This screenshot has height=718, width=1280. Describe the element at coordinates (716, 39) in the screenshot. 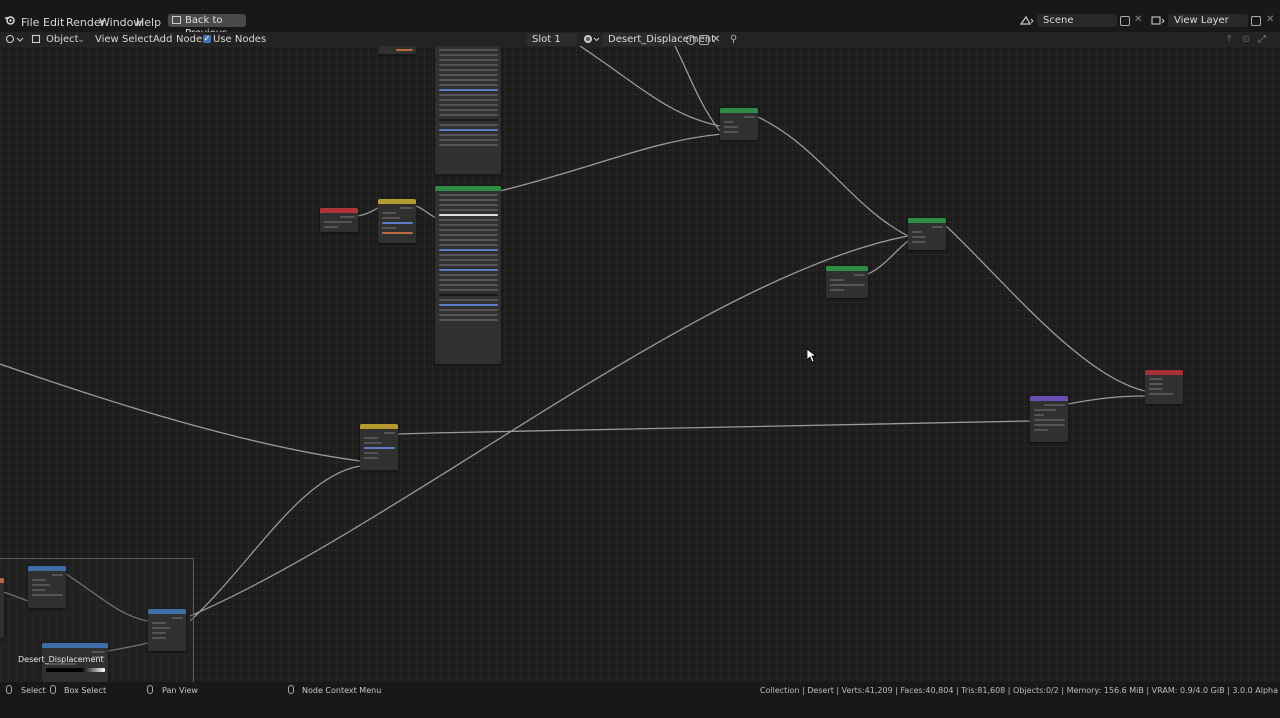

I see `unlink-material-icon: ✕` at that location.